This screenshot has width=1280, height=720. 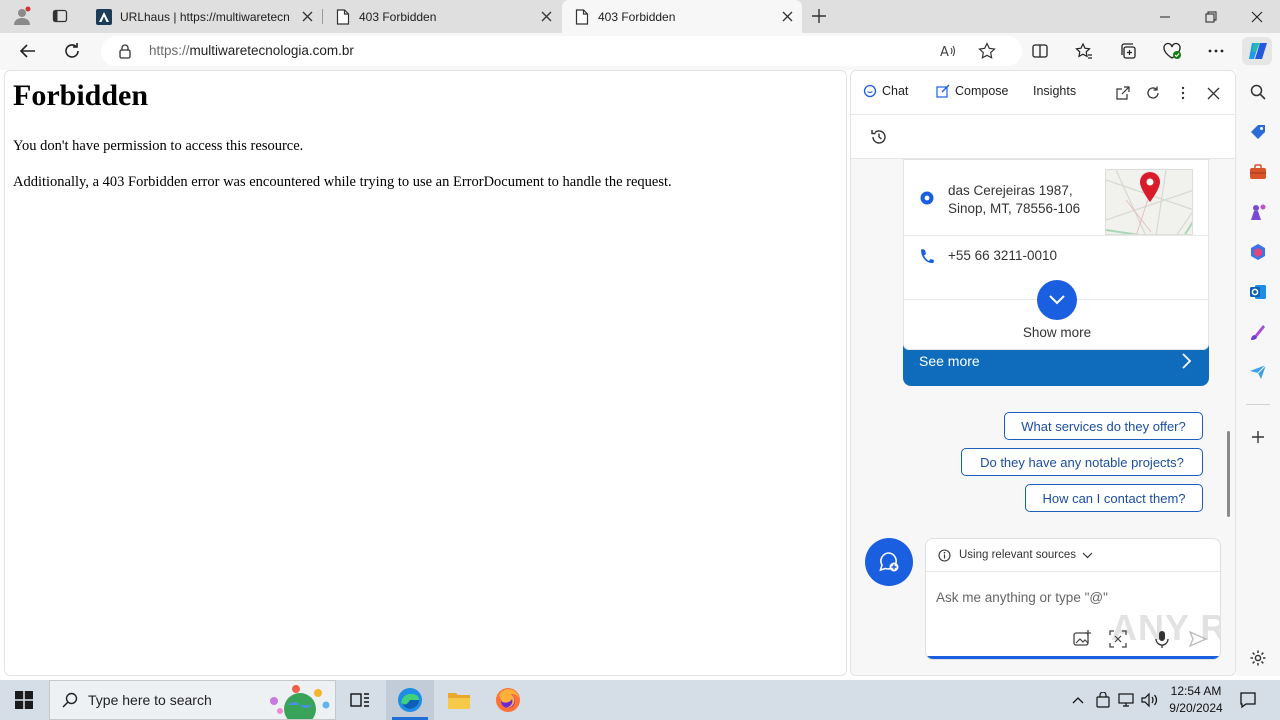 What do you see at coordinates (22, 16) in the screenshot?
I see `profile-icon` at bounding box center [22, 16].